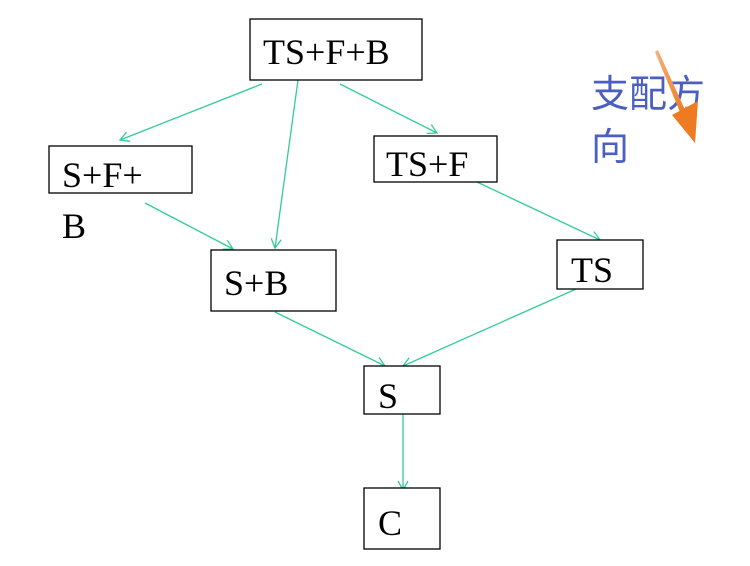  I want to click on edge-sb-to-s, so click(330, 339).